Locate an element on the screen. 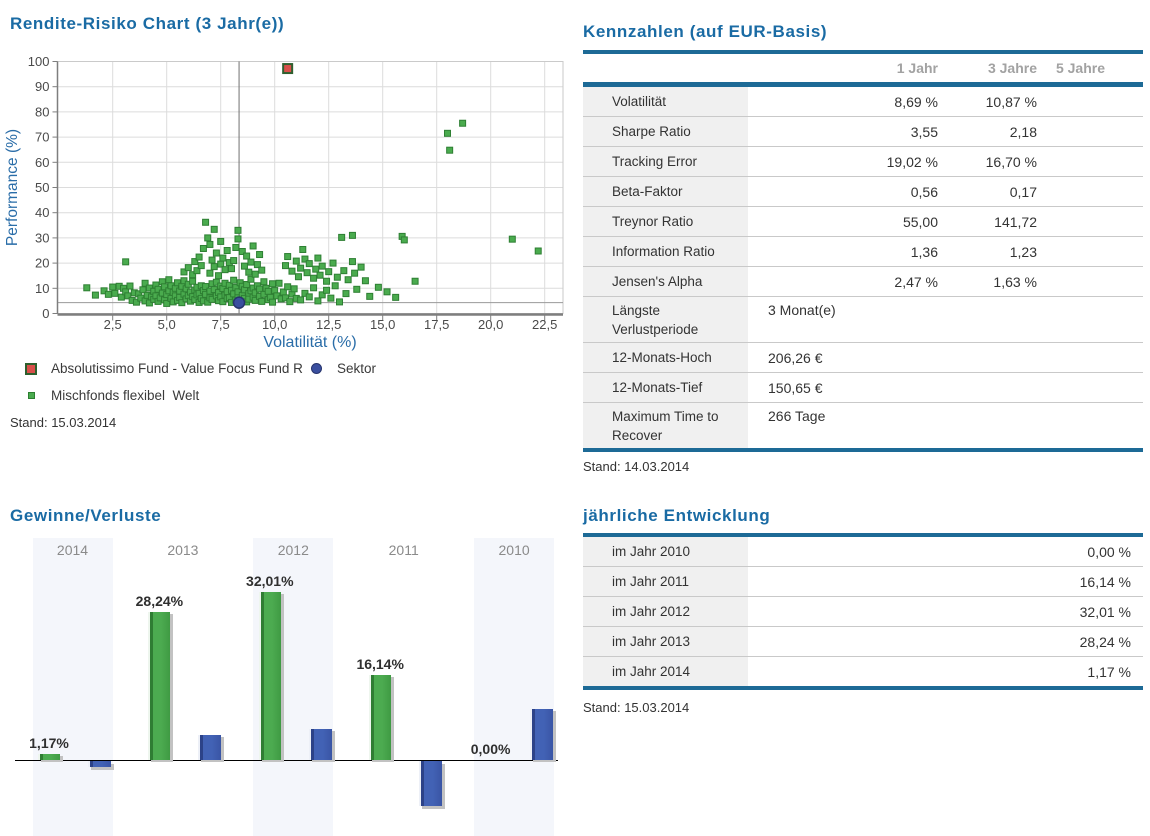 The width and height of the screenshot is (1150, 836). metric-value-3y: 1,23 is located at coordinates (1023, 251).